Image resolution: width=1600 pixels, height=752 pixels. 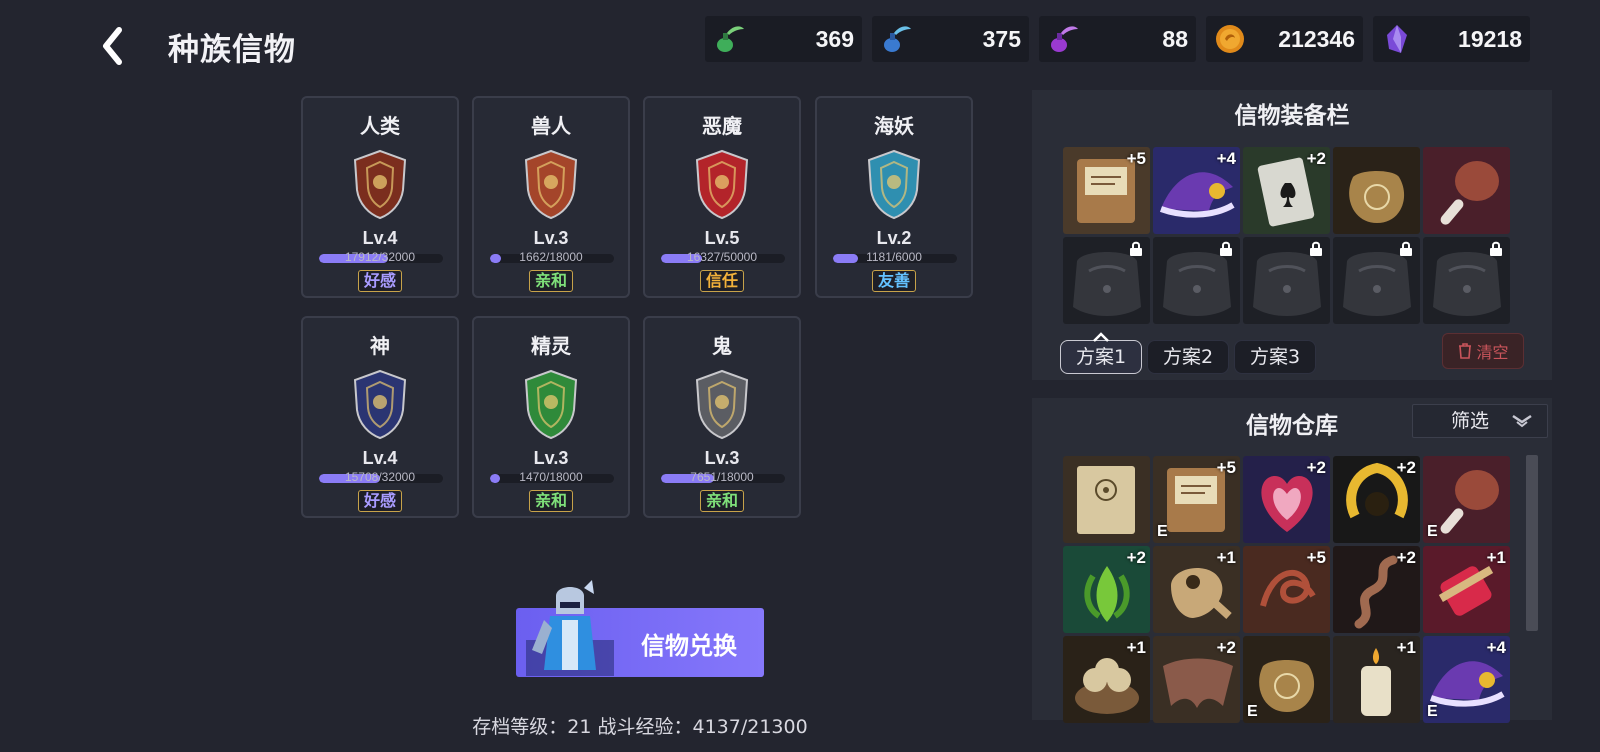 What do you see at coordinates (722, 257) in the screenshot?
I see `race-exp: 16327/50000` at bounding box center [722, 257].